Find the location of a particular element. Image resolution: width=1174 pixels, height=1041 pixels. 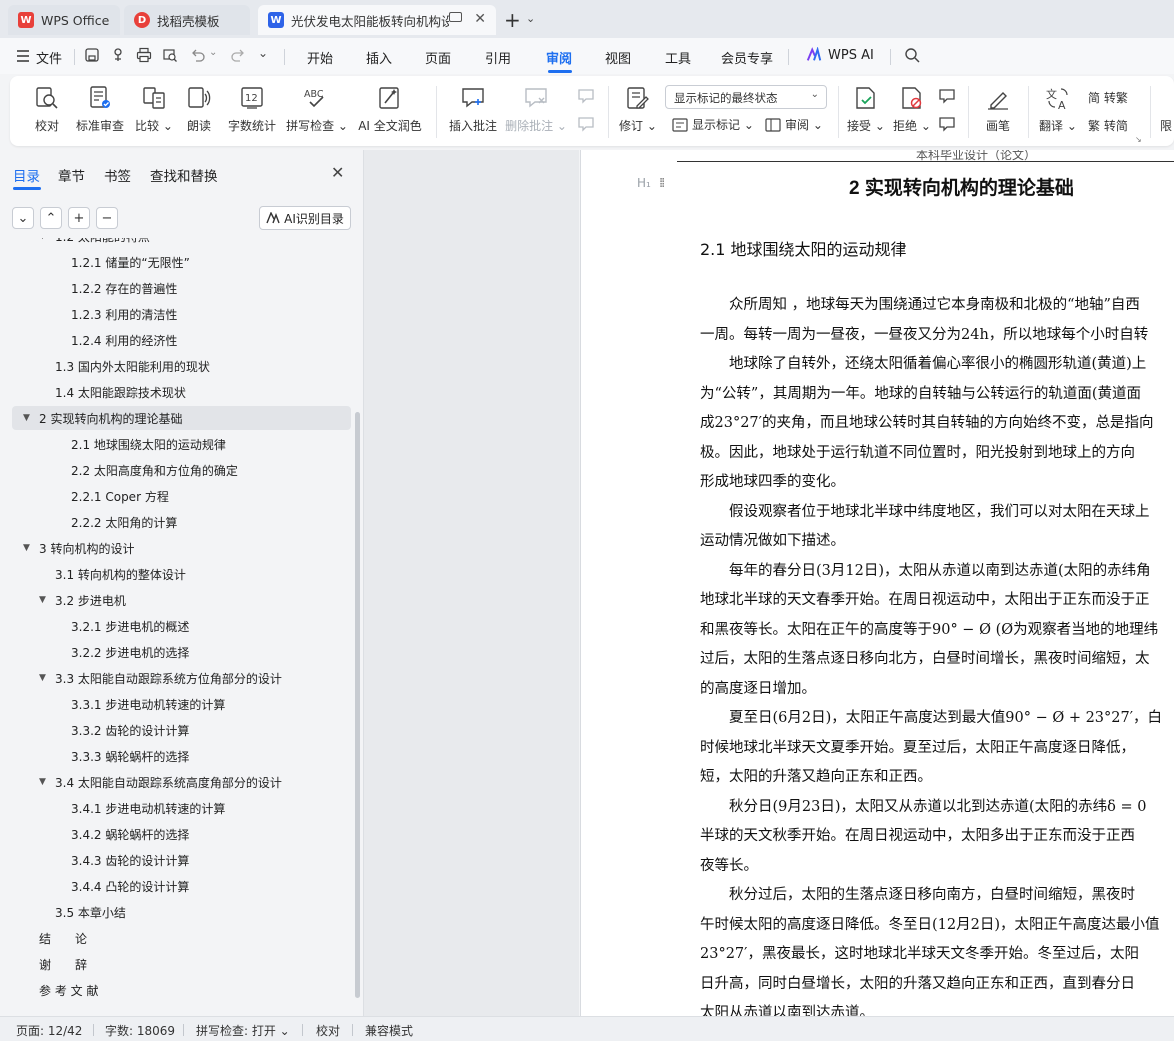

standard-review-button: 标准审查 is located at coordinates (100, 111).